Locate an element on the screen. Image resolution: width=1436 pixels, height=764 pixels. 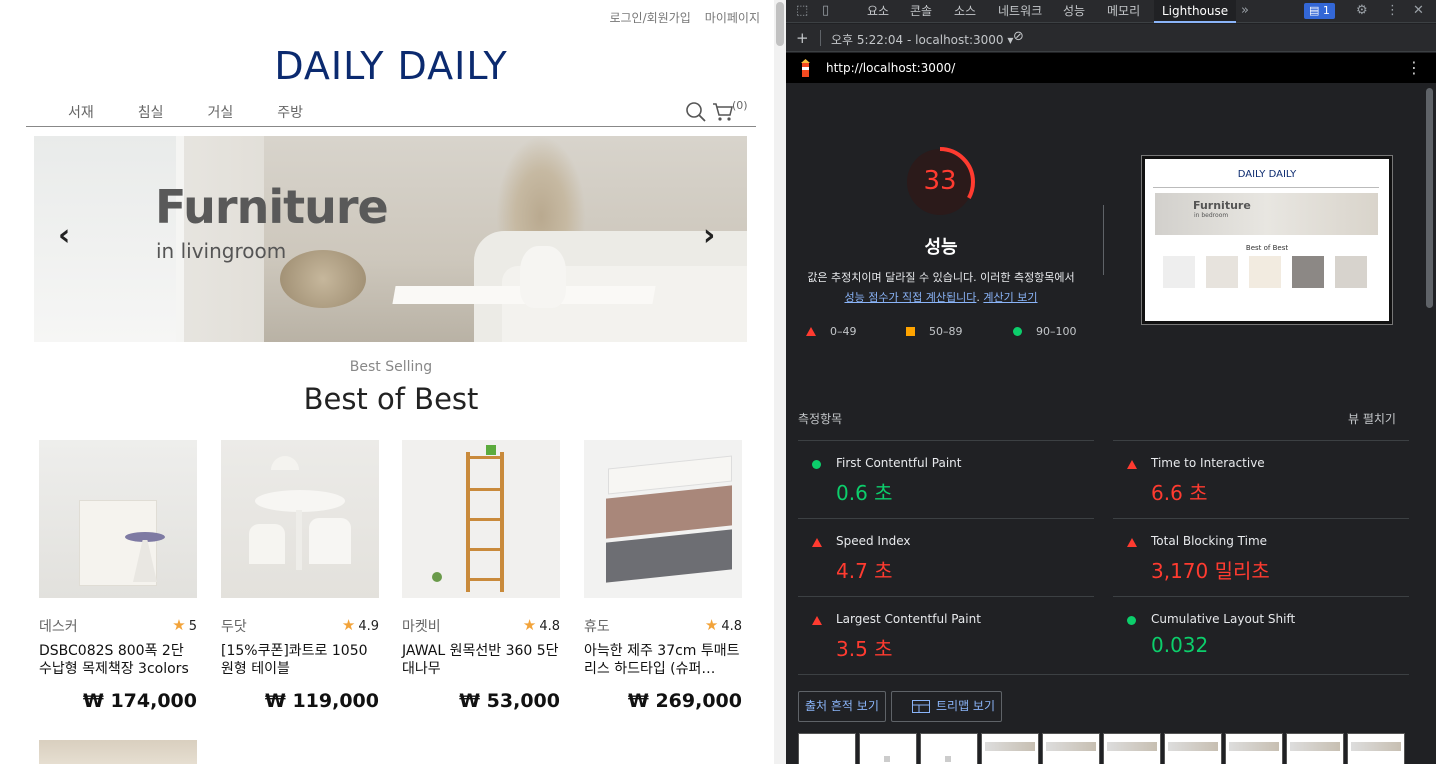
screenshot-logo: DAILY DAILY is located at coordinates (1267, 174).